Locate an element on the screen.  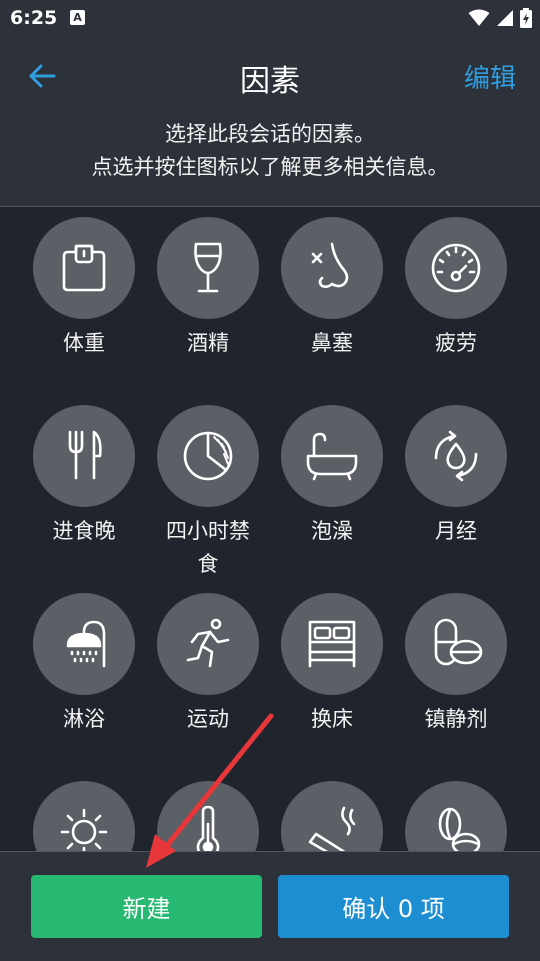
cigarette-icon is located at coordinates (332, 828).